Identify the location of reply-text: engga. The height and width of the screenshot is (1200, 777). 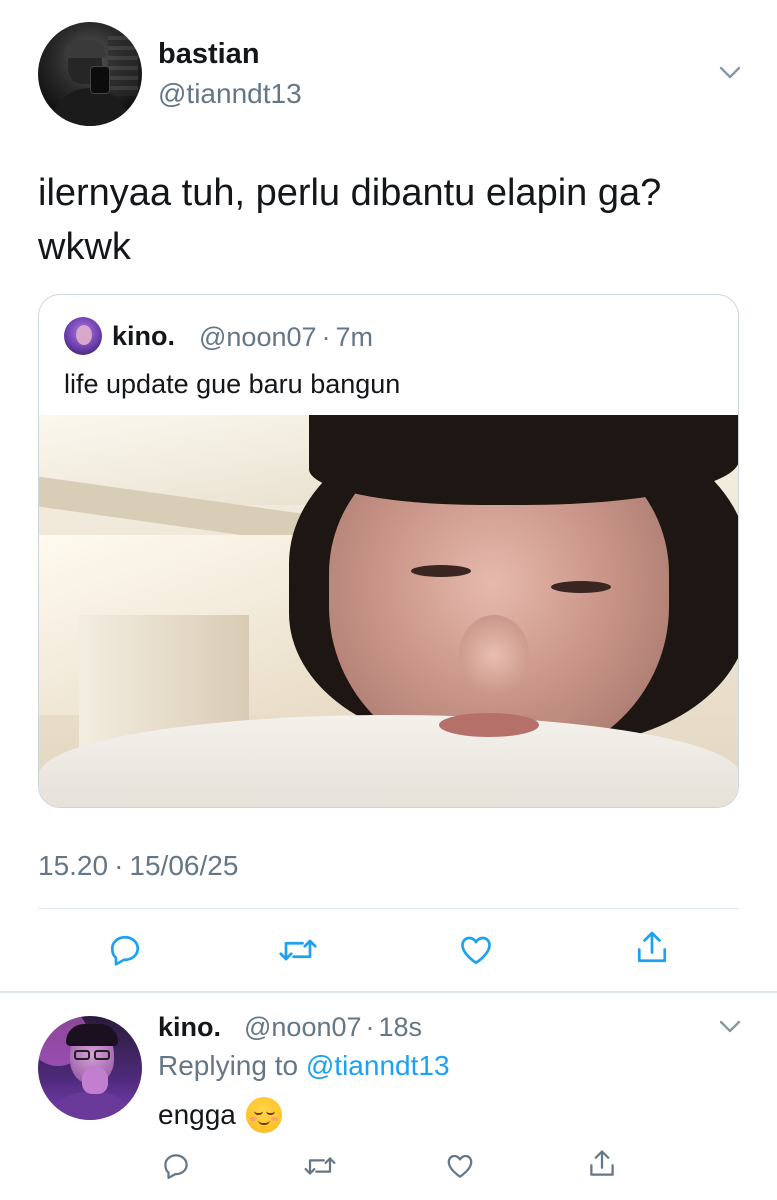
(220, 1115).